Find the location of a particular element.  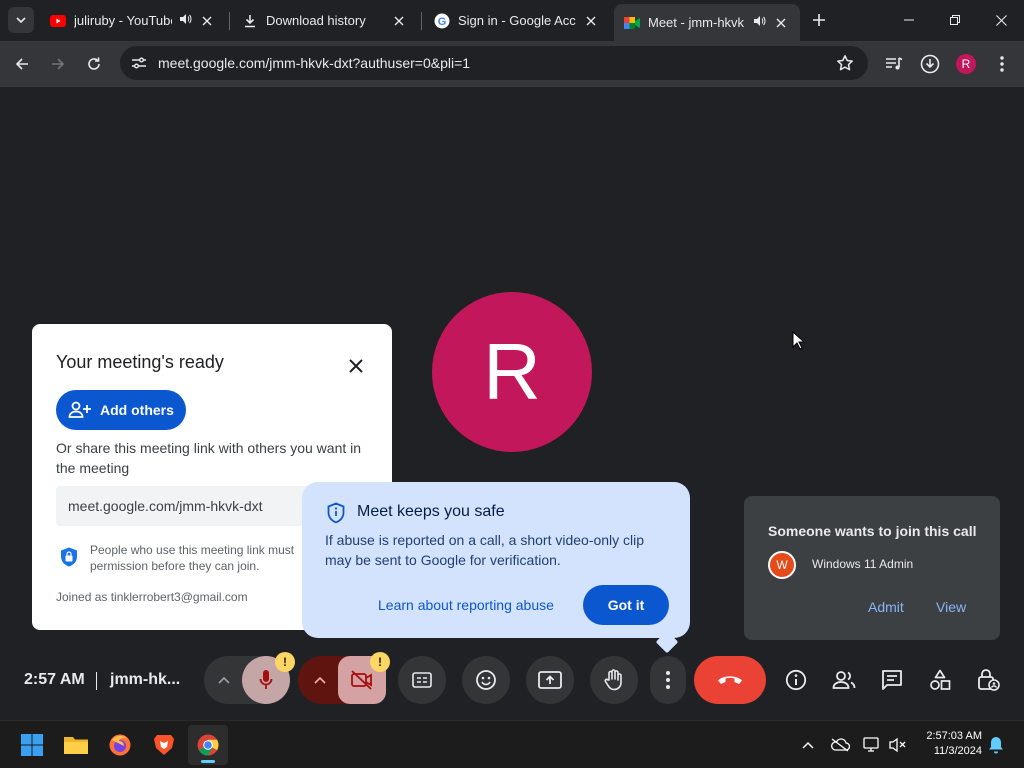

file-explorer-button is located at coordinates (76, 745).